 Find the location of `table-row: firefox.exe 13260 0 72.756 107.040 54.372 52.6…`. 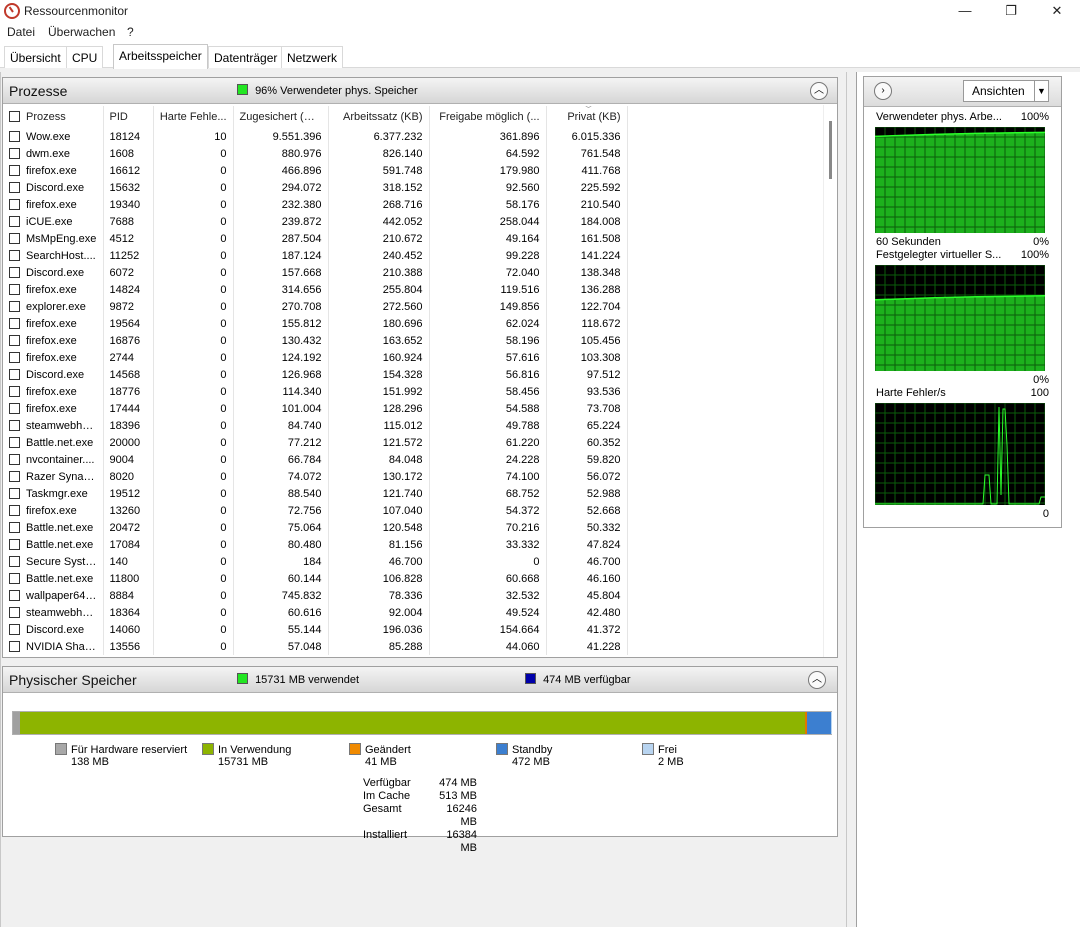

table-row: firefox.exe 13260 0 72.756 107.040 54.372 52.6… is located at coordinates (315, 510).